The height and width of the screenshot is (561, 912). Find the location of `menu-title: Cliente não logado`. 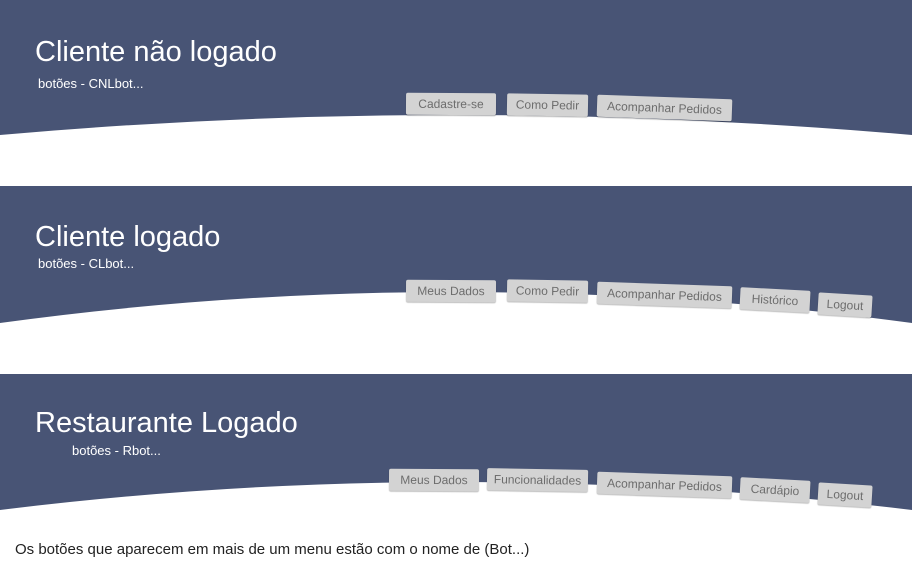

menu-title: Cliente não logado is located at coordinates (156, 52).